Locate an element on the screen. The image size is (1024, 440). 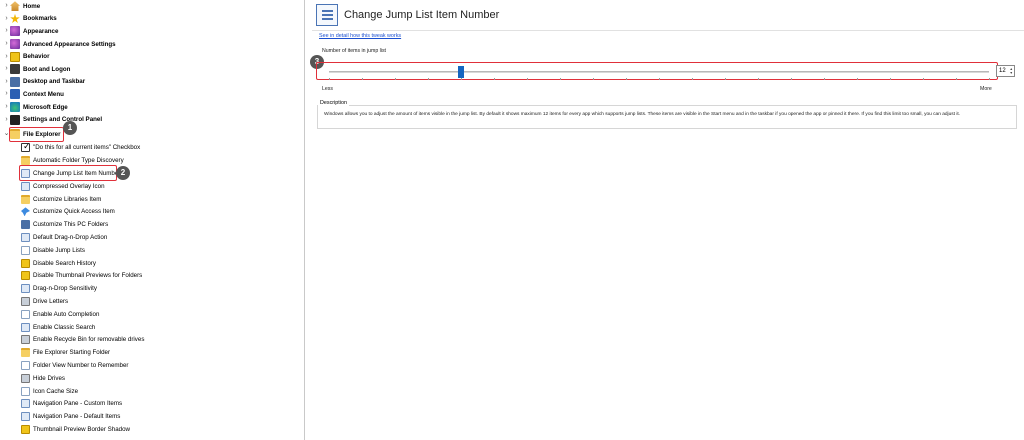
pc-icon is located at coordinates (25, 225).